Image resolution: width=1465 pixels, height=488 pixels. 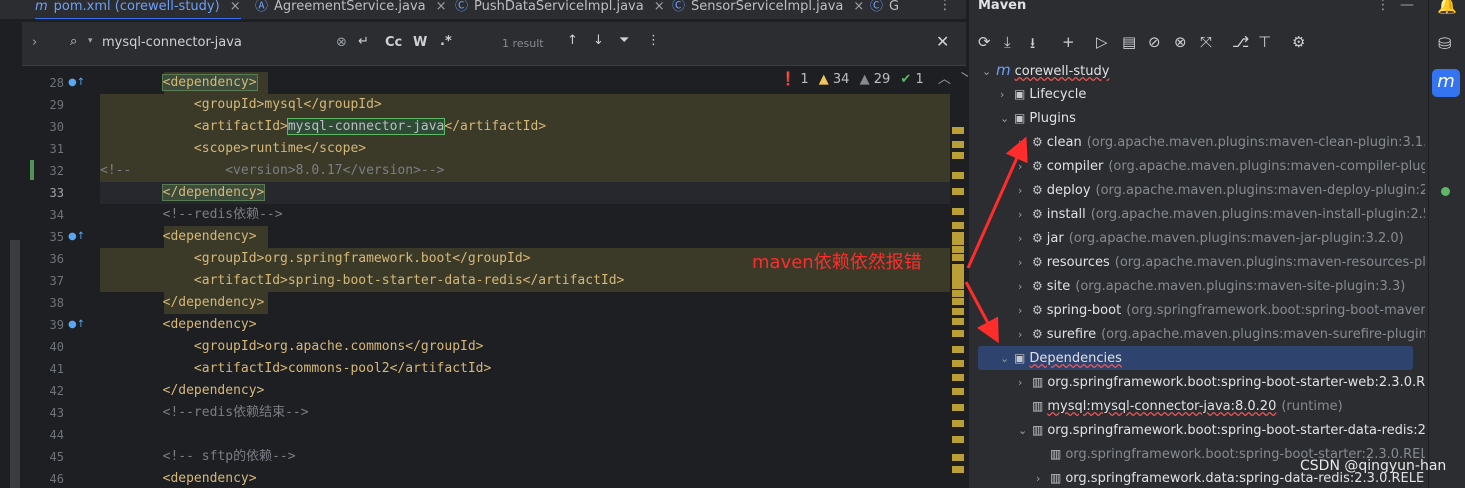 What do you see at coordinates (981, 312) in the screenshot?
I see `arrow-to-dependencies` at bounding box center [981, 312].